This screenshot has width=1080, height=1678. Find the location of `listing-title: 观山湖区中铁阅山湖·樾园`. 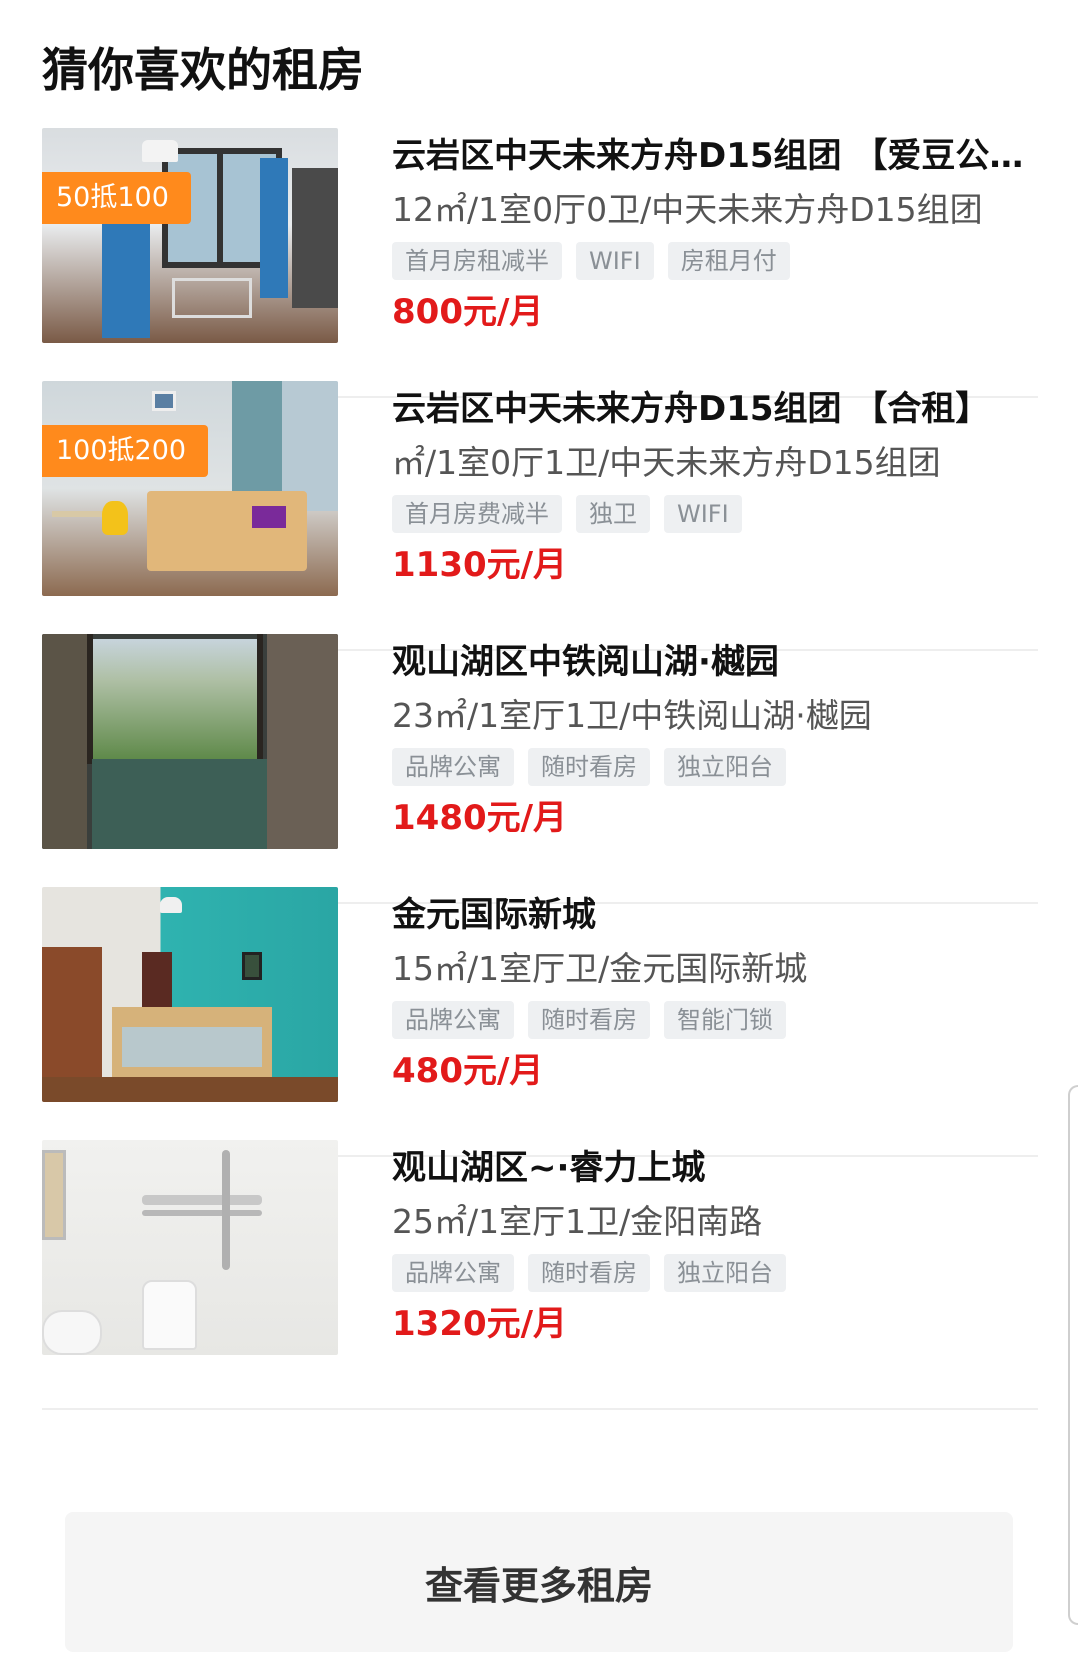

listing-title: 观山湖区中铁阅山湖·樾园 is located at coordinates (715, 664).